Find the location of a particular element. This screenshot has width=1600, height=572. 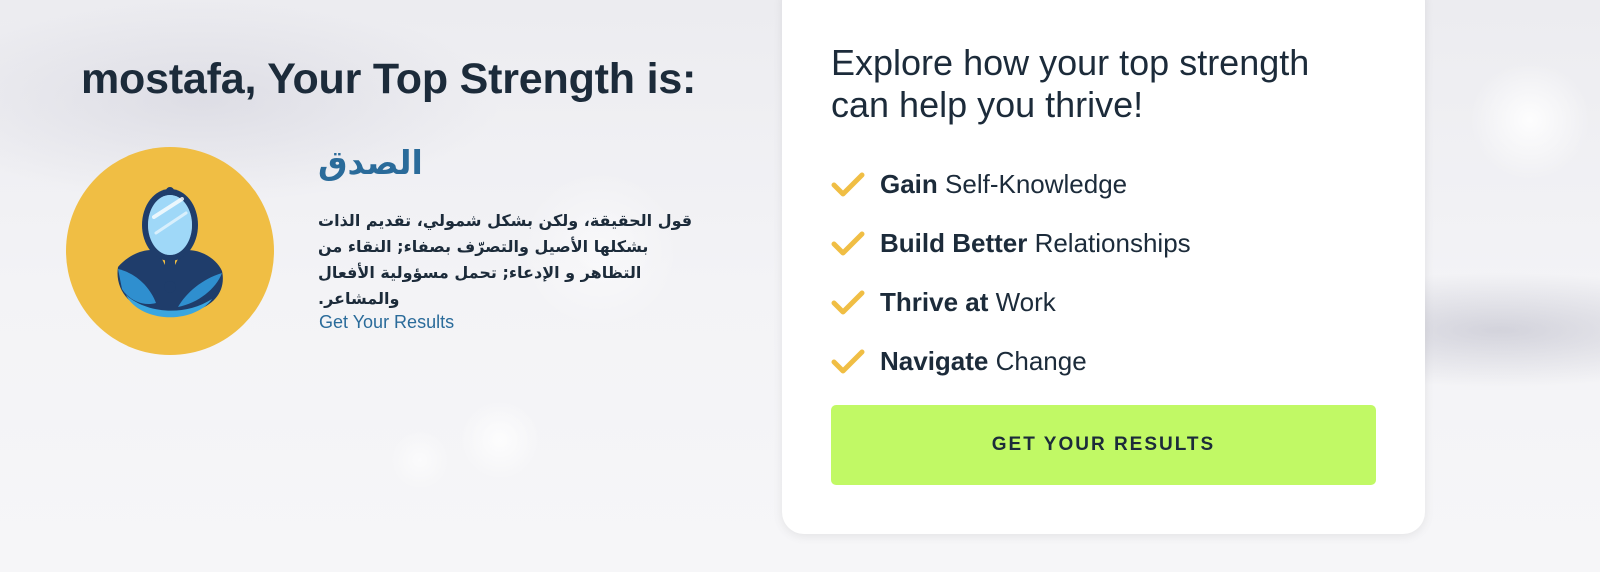

benefit-text: Self-Knowledge is located at coordinates (1032, 184).